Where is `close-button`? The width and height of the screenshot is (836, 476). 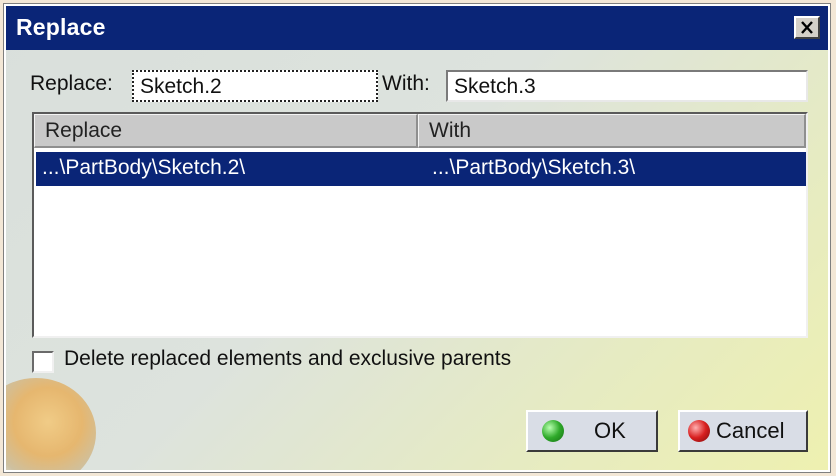
close-button is located at coordinates (807, 27).